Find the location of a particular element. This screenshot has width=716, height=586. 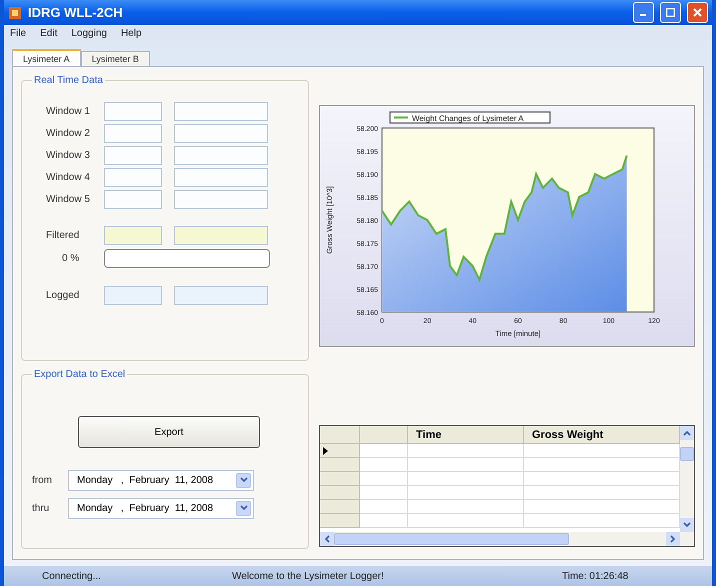

field-label: Window 1 is located at coordinates (68, 111).